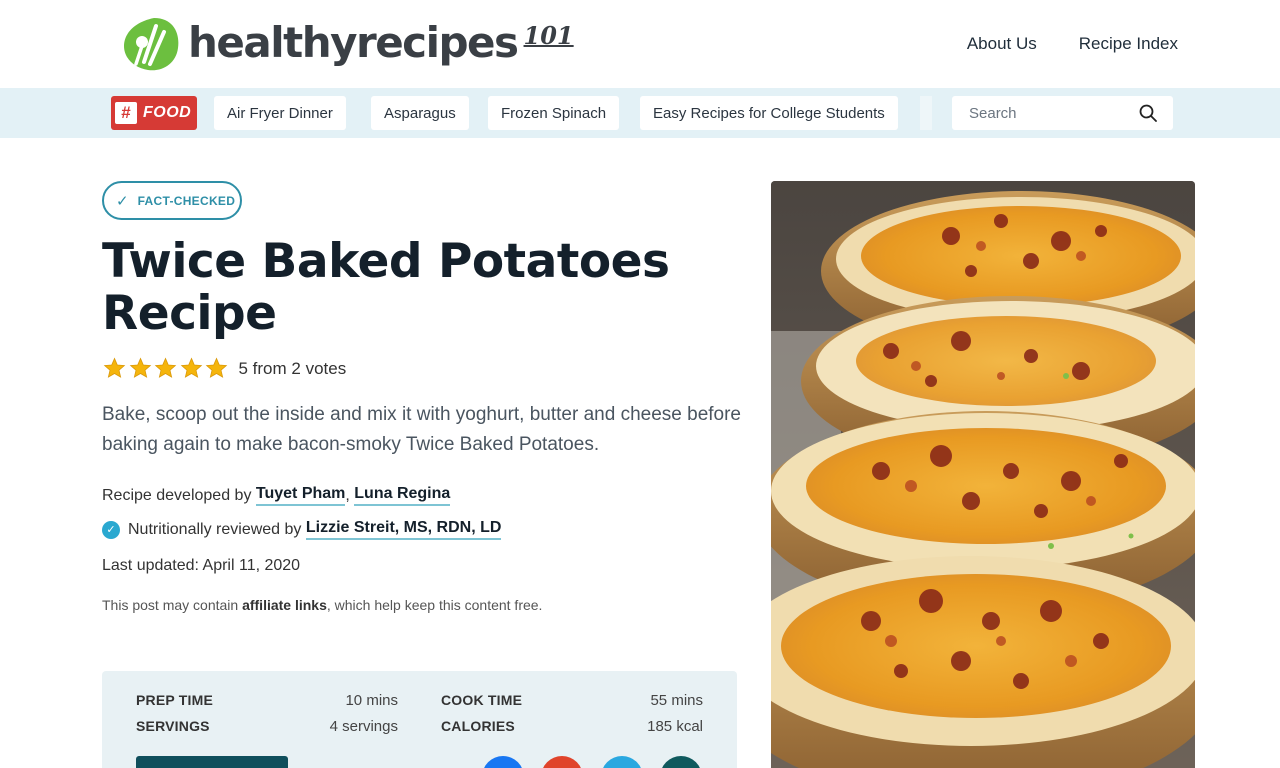 The height and width of the screenshot is (768, 1280). What do you see at coordinates (212, 762) in the screenshot?
I see `jump-to-recipe-button` at bounding box center [212, 762].